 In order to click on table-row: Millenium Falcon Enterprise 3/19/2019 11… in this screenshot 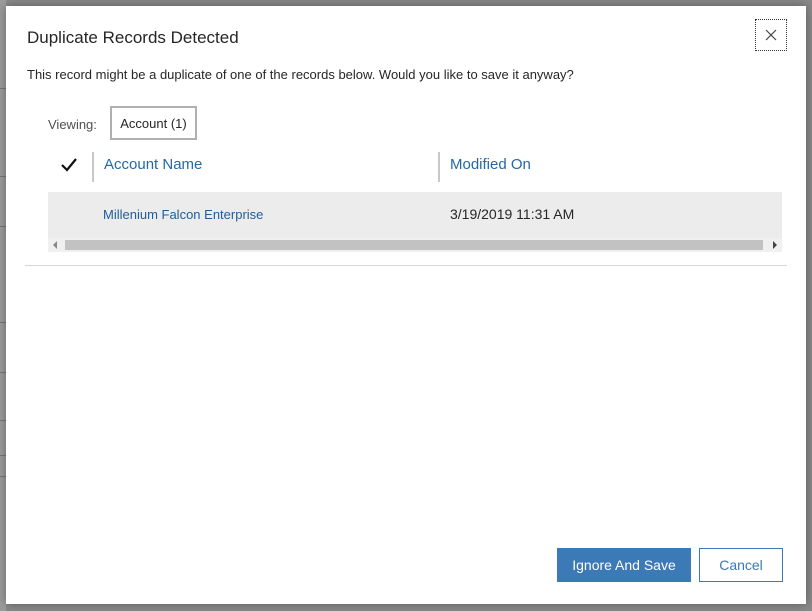, I will do `click(415, 215)`.